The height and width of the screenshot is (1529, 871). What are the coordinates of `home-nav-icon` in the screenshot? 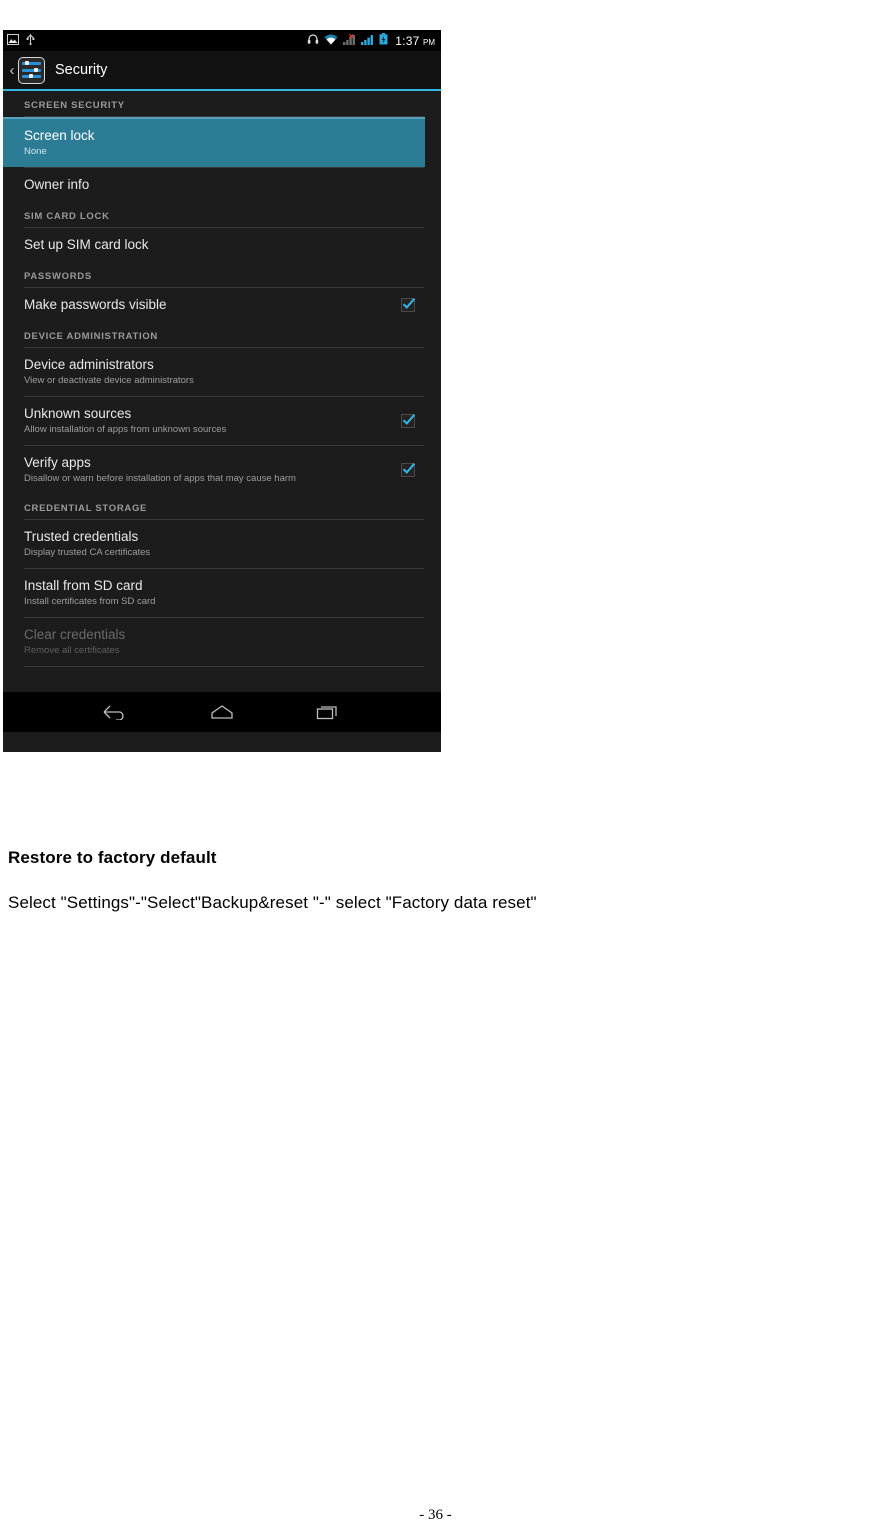 It's located at (222, 712).